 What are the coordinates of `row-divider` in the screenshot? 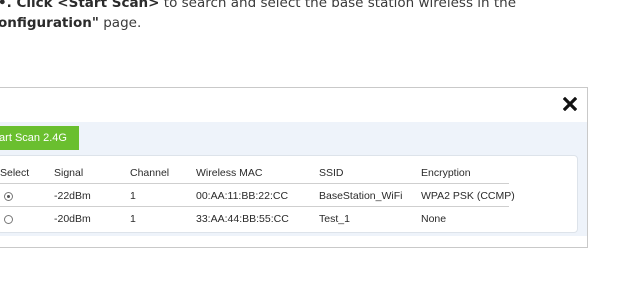 It's located at (254, 206).